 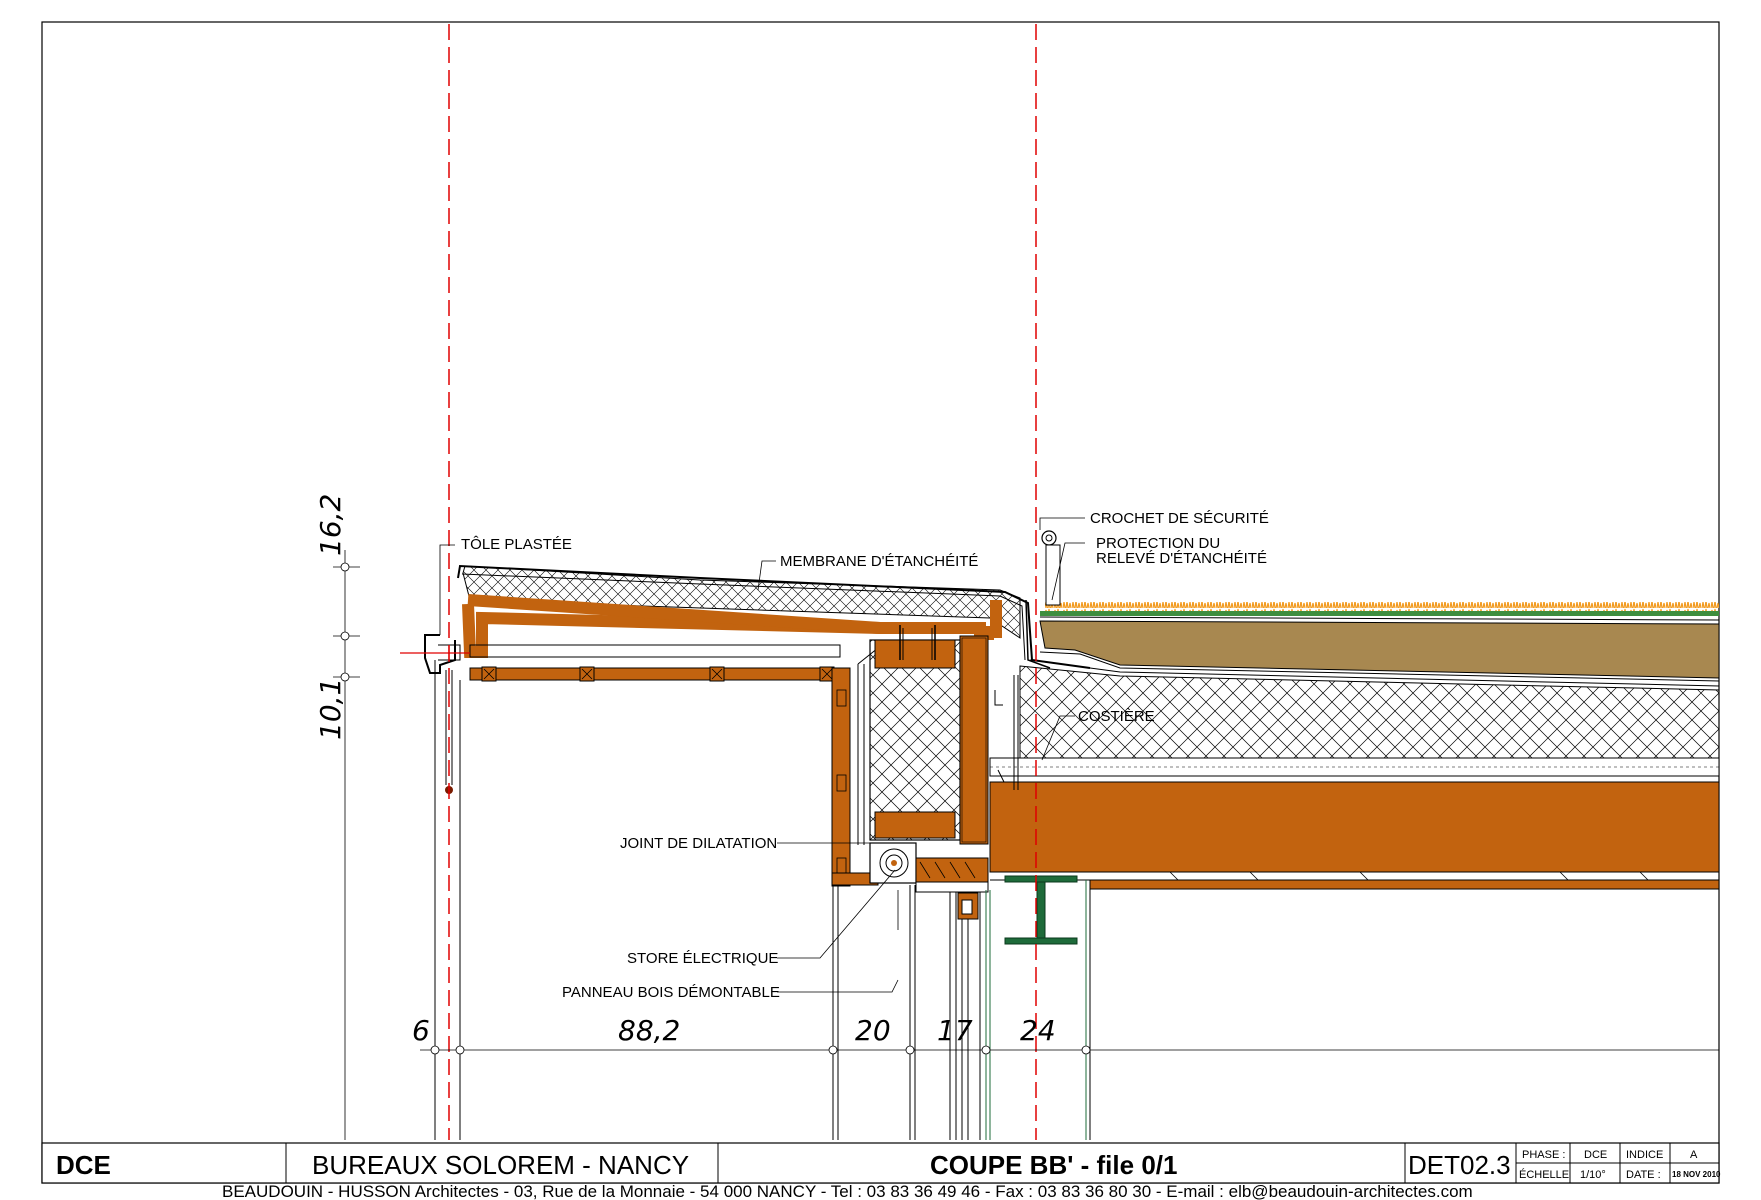 What do you see at coordinates (1459, 1165) in the screenshot?
I see `tb-sheet-number: DET02.3` at bounding box center [1459, 1165].